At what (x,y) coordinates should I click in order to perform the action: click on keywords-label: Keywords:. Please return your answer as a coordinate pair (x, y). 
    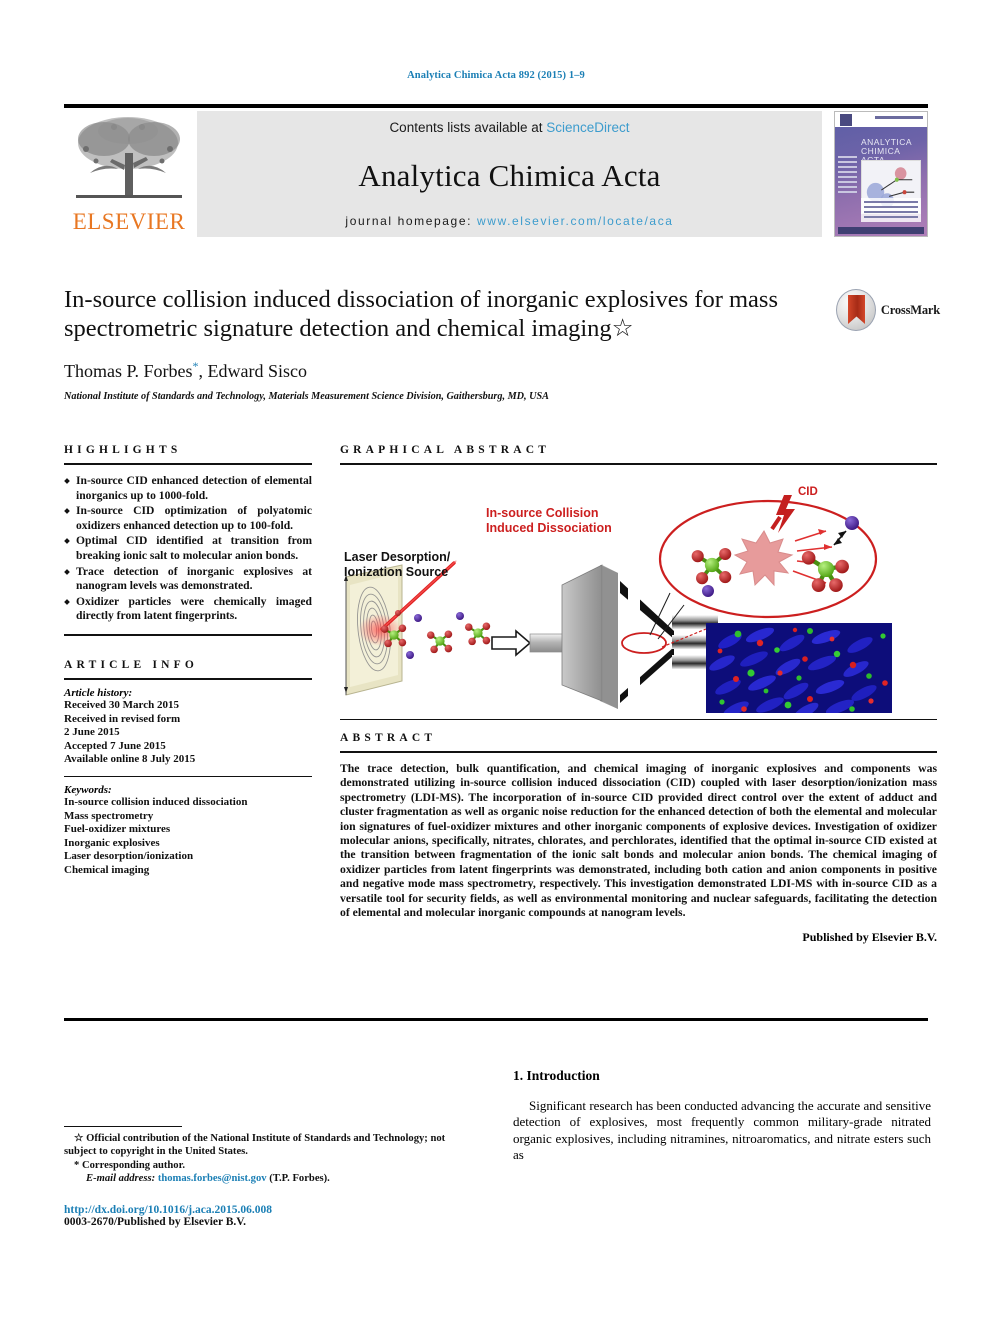
    Looking at the image, I should click on (88, 789).